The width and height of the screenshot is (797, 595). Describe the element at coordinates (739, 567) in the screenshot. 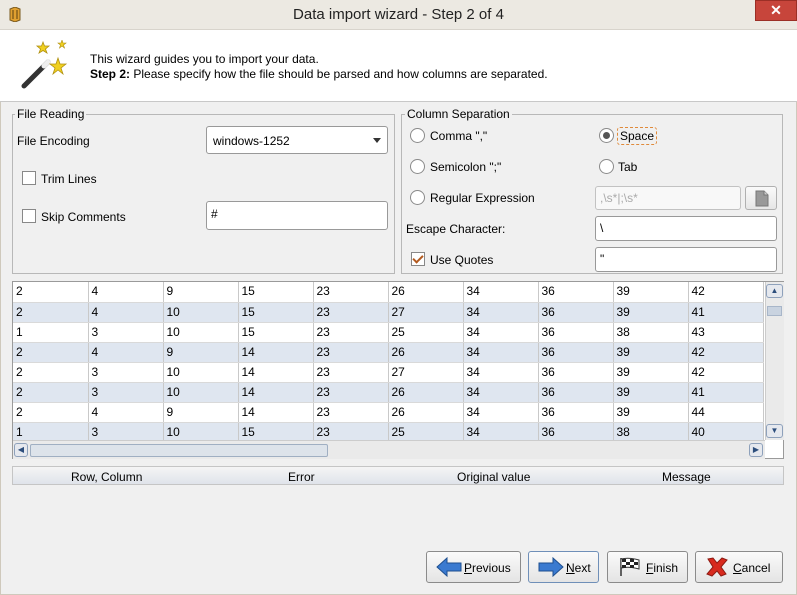

I see `cancel-button: Cancel` at that location.